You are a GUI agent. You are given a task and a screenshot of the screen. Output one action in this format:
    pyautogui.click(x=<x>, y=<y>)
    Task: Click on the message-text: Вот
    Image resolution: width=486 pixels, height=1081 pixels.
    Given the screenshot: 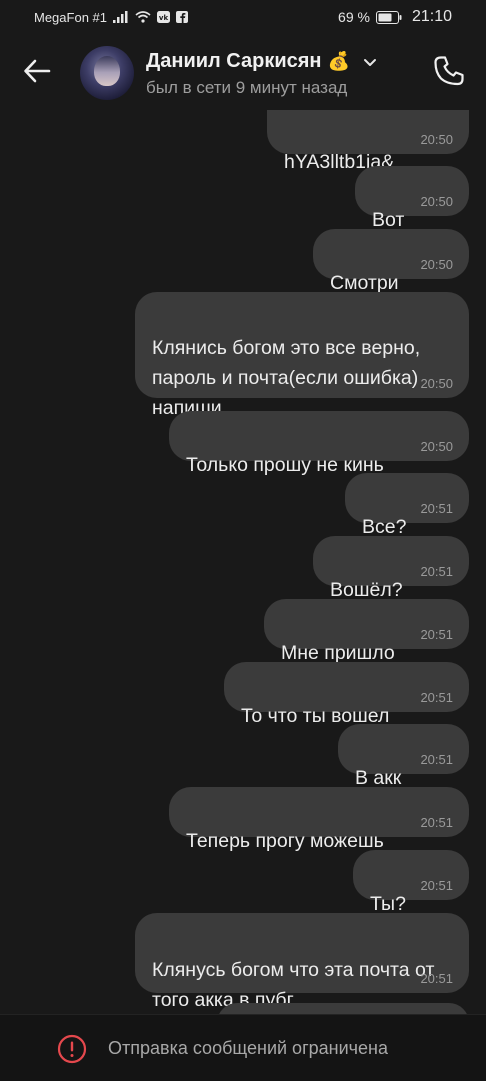 What is the action you would take?
    pyautogui.click(x=388, y=220)
    